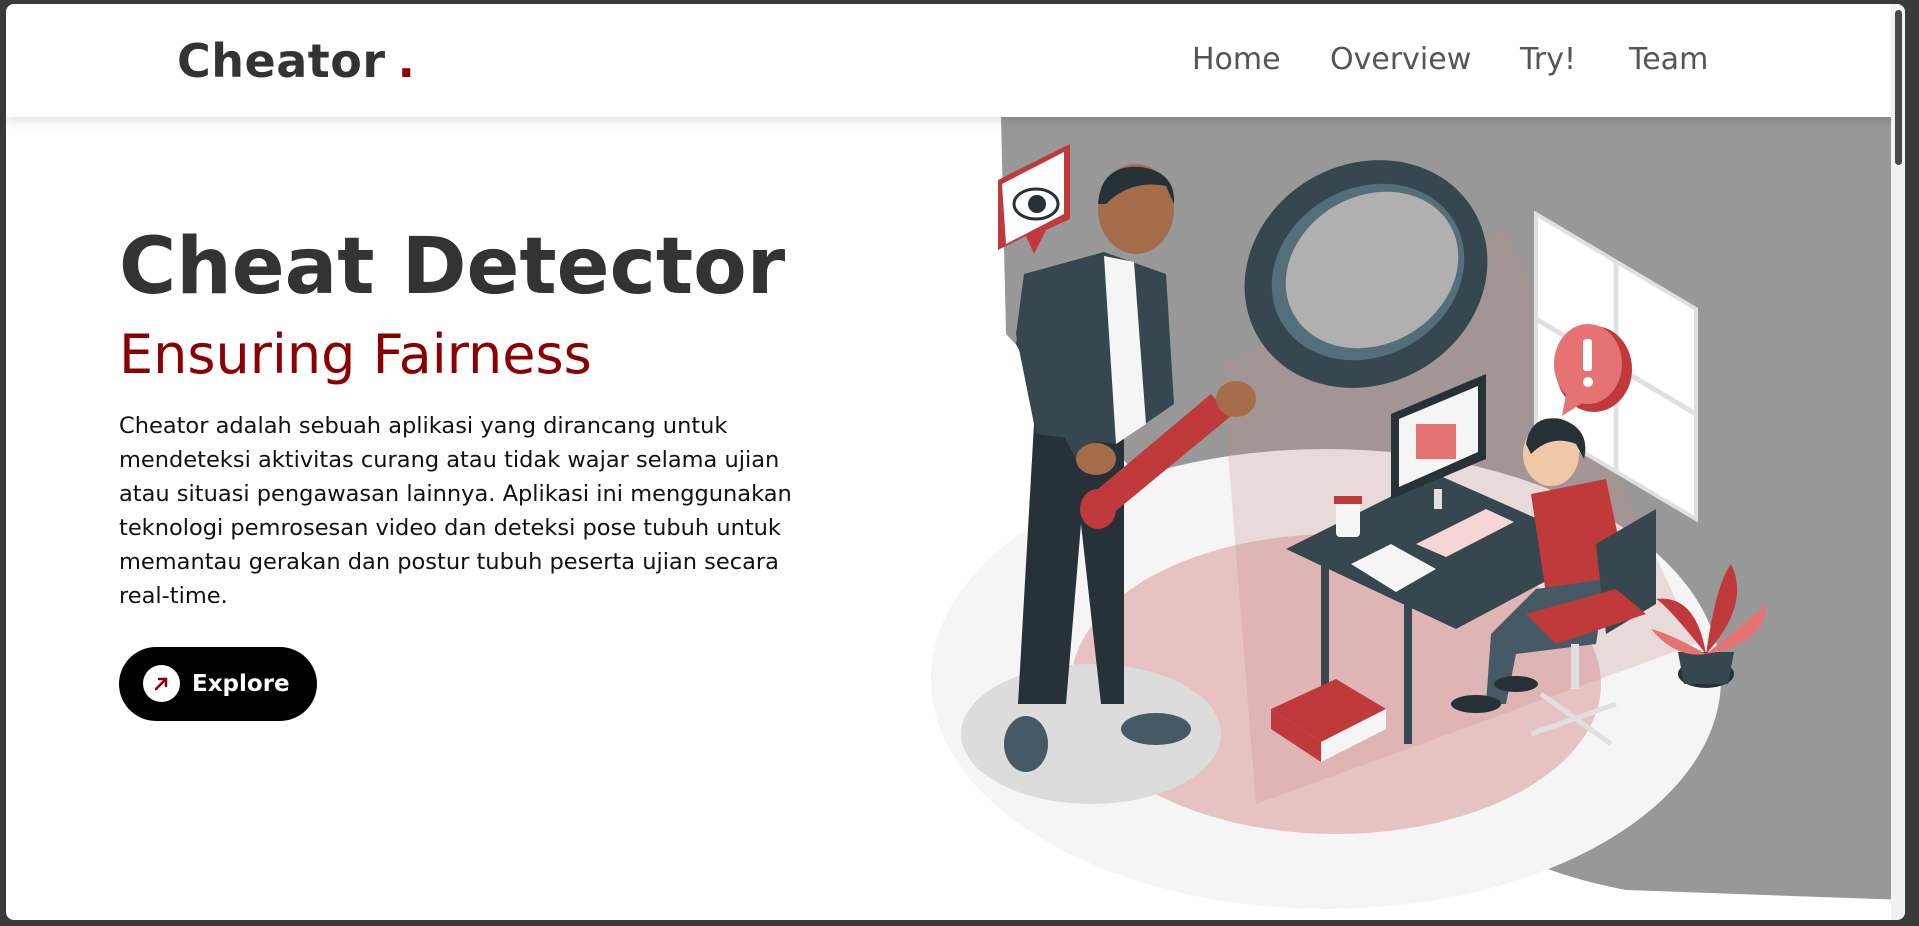 This screenshot has width=1919, height=926. What do you see at coordinates (1898, 462) in the screenshot?
I see `vertical-scrollbar` at bounding box center [1898, 462].